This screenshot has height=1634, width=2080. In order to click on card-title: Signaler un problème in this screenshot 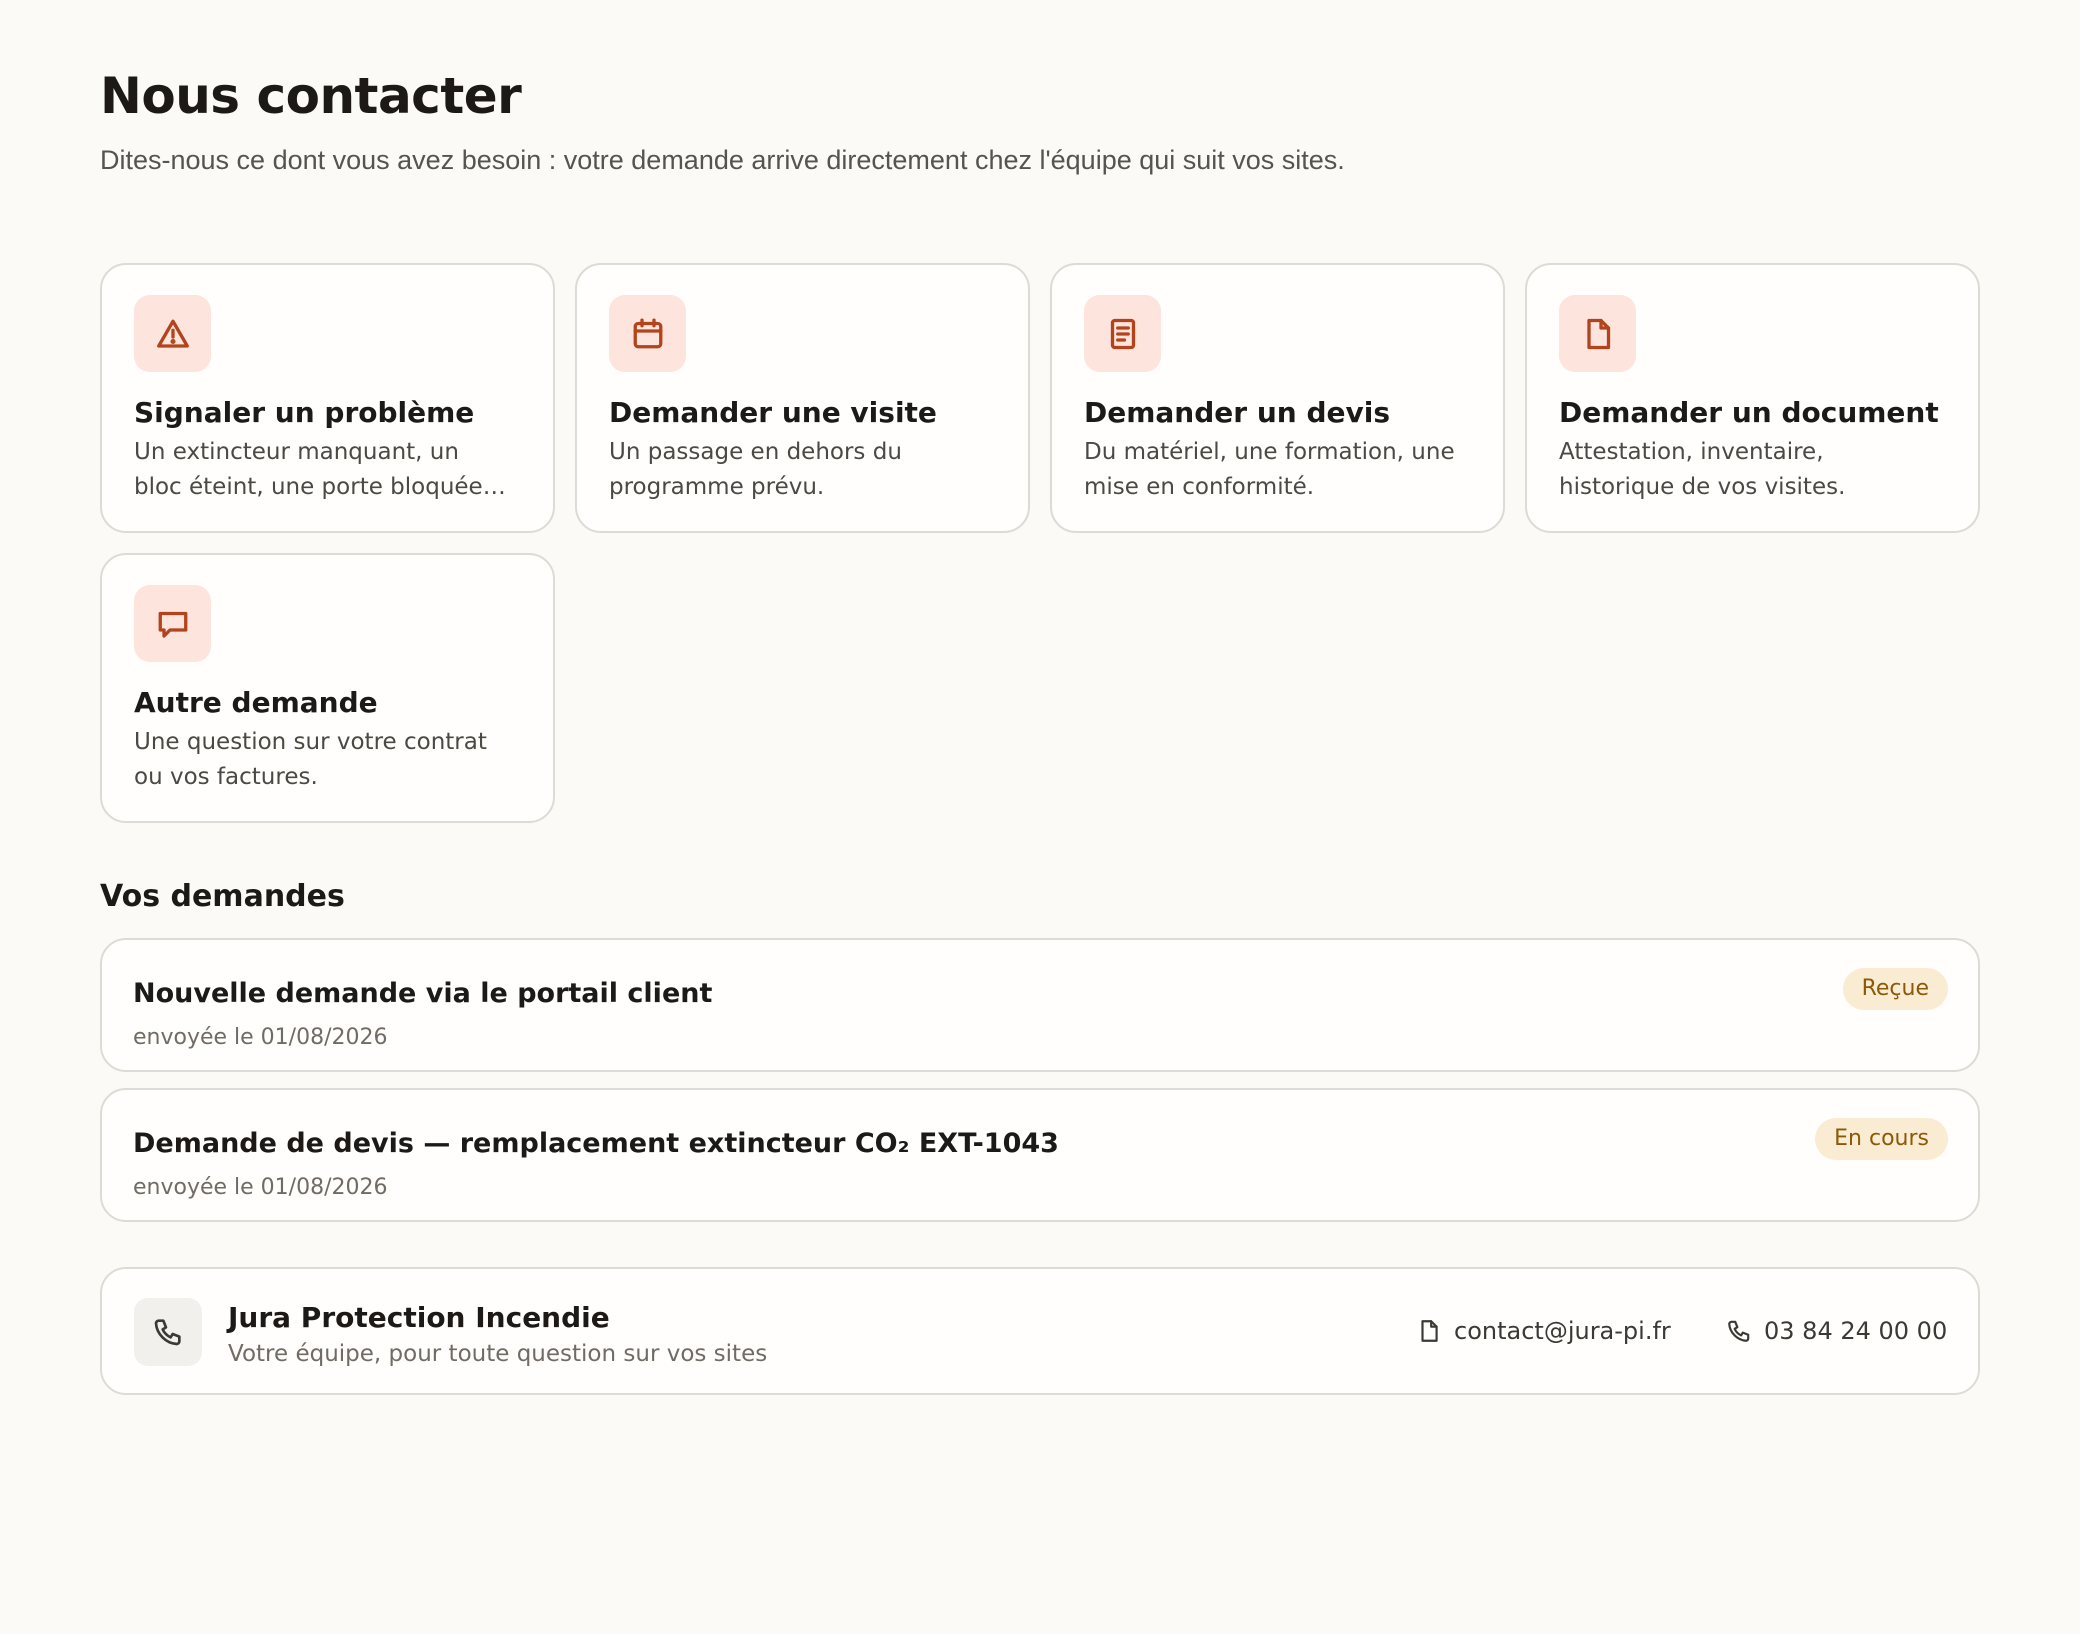, I will do `click(304, 412)`.